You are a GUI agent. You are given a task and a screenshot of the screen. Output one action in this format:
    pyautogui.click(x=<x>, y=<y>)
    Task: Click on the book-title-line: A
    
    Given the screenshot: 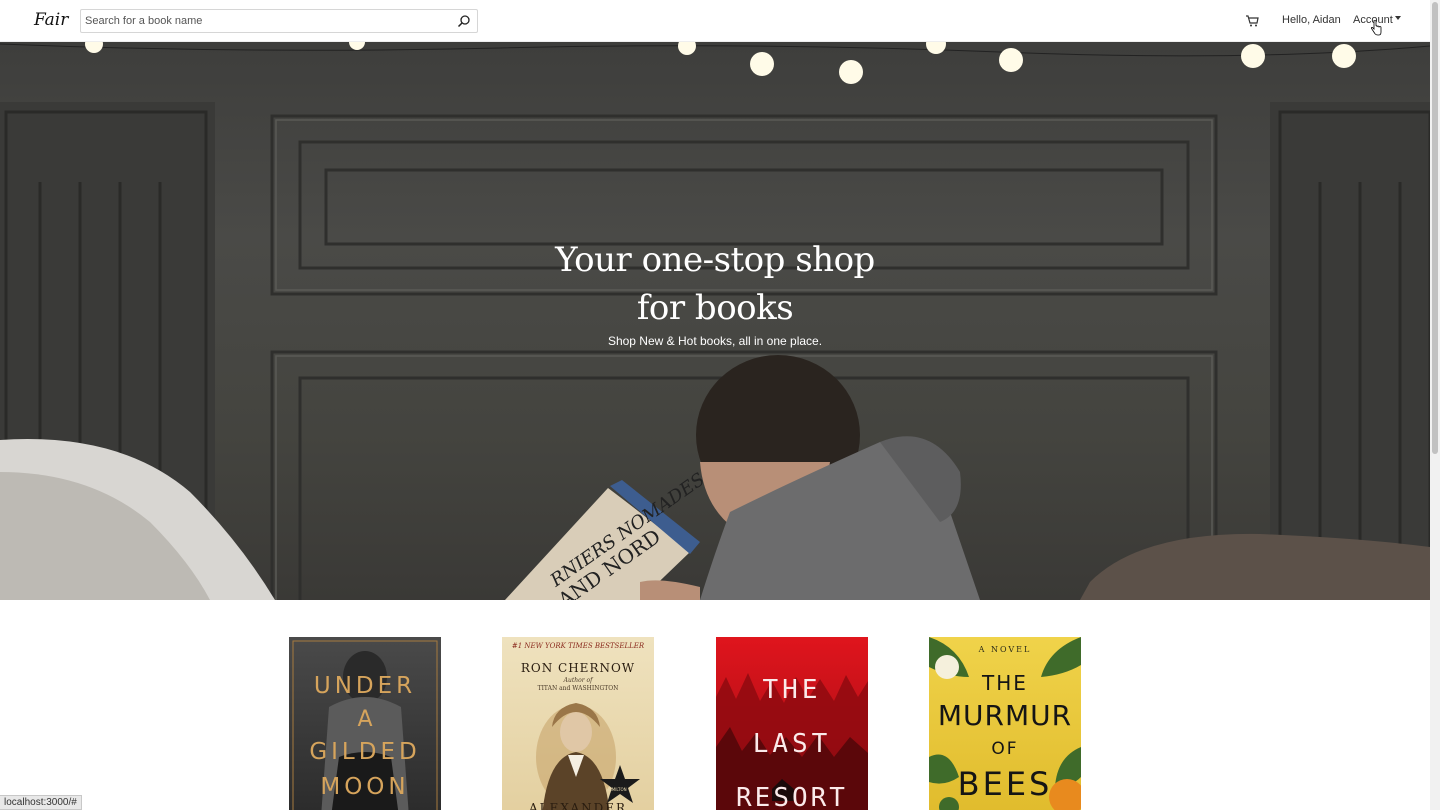 What is the action you would take?
    pyautogui.click(x=365, y=719)
    